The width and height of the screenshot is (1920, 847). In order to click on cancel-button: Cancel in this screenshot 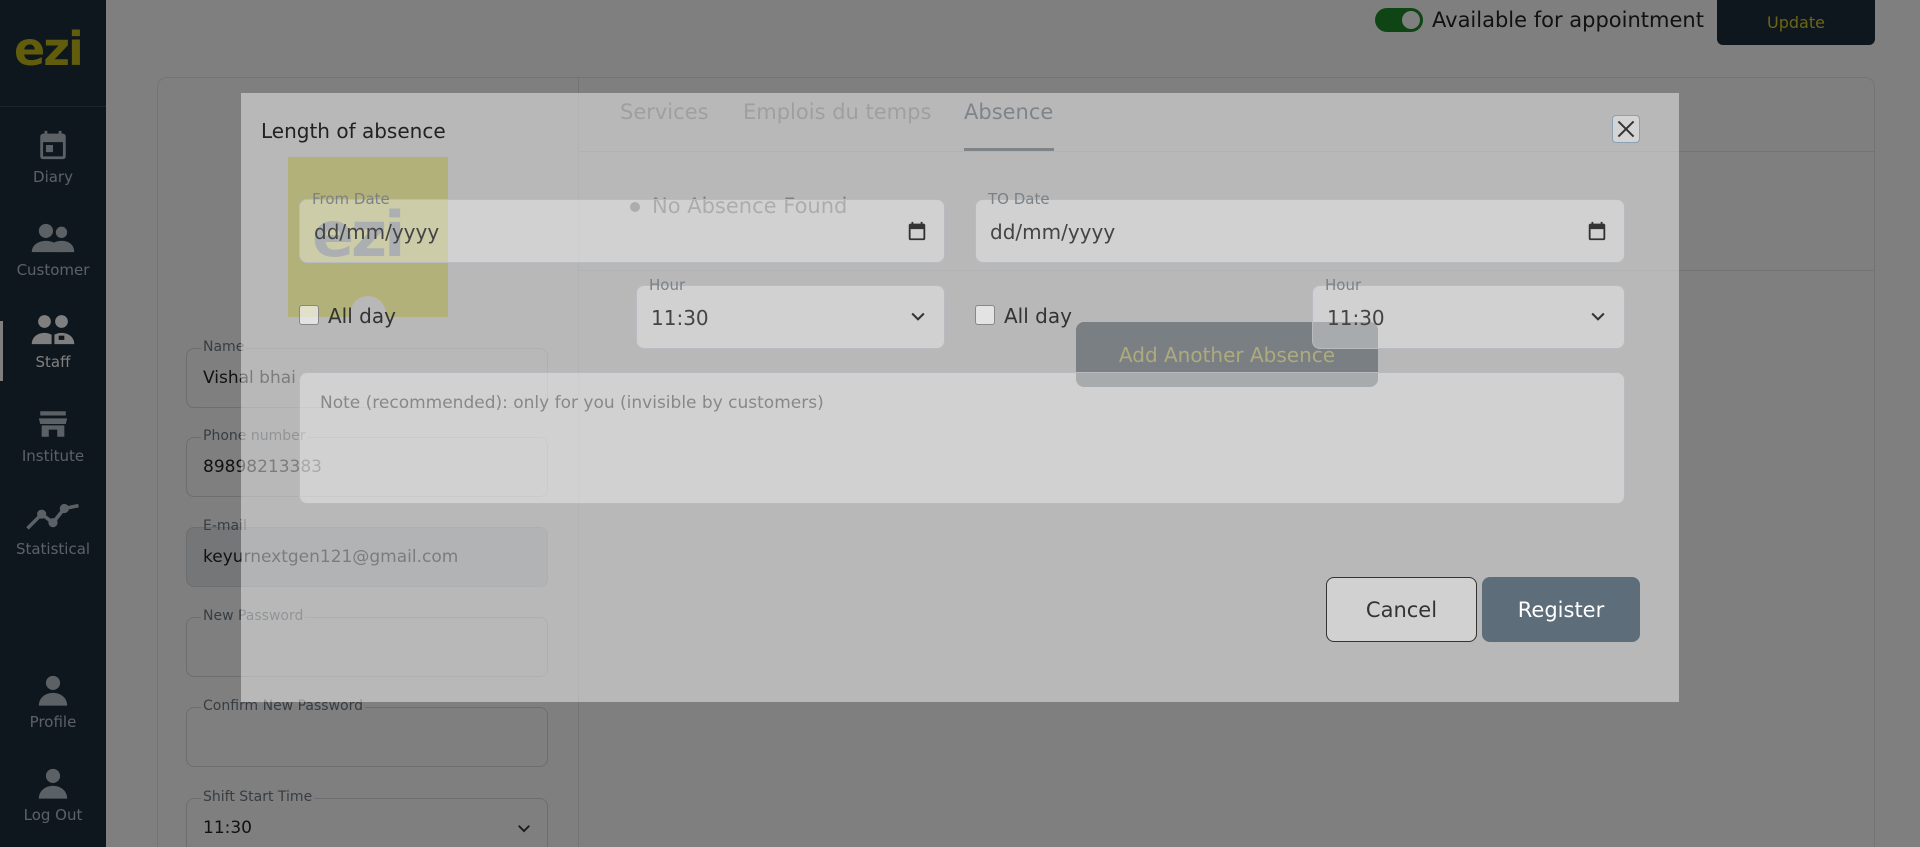, I will do `click(1401, 609)`.